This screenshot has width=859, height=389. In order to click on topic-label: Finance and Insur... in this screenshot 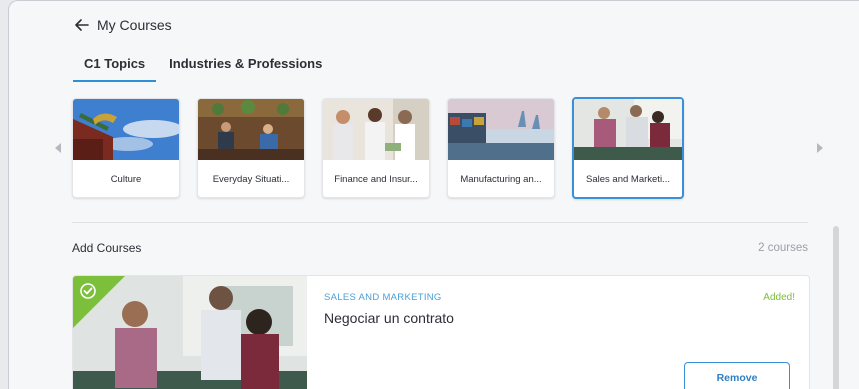, I will do `click(376, 179)`.